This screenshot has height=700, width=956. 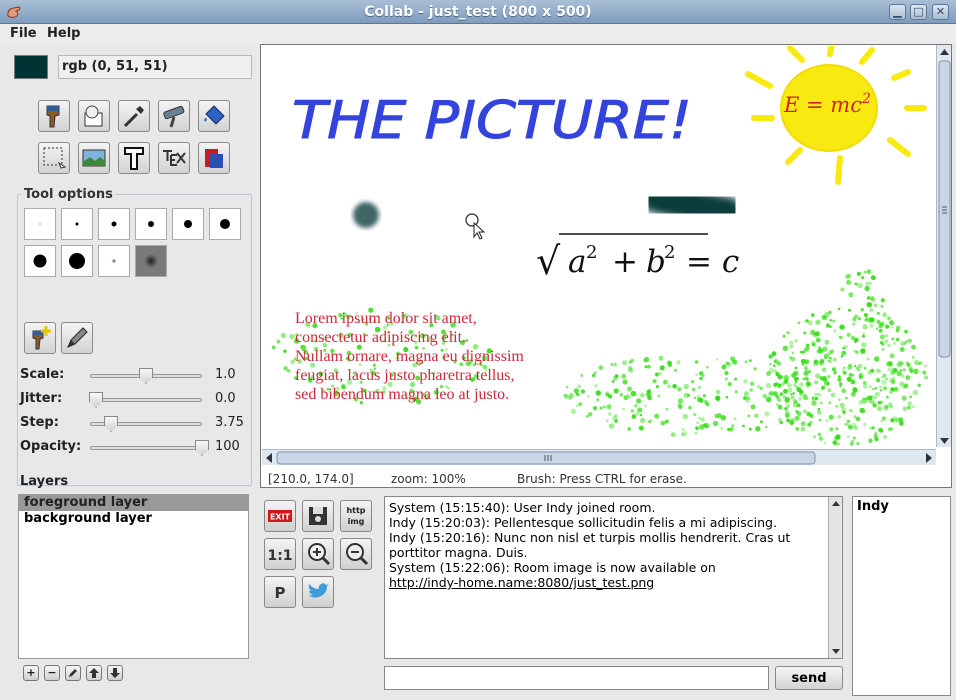 I want to click on close-button: ✕, so click(x=940, y=12).